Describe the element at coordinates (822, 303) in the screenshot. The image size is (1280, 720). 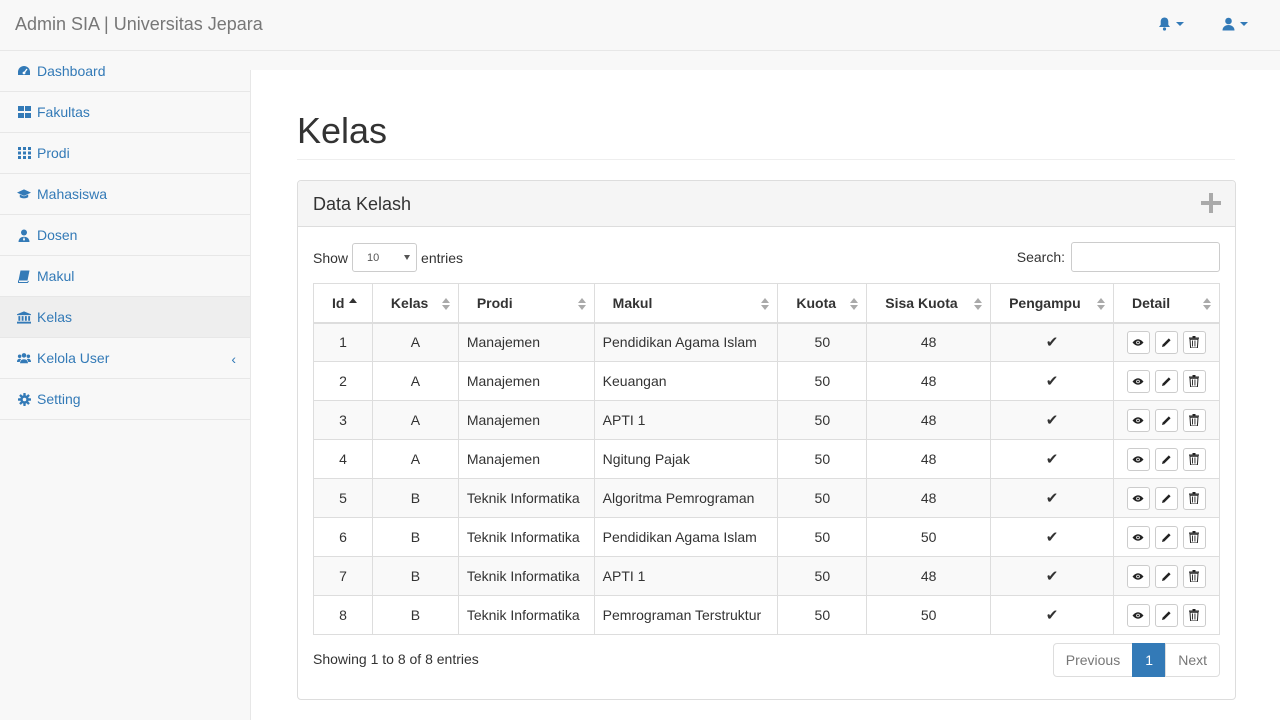
I see `column-header-kuota: Kuota` at that location.